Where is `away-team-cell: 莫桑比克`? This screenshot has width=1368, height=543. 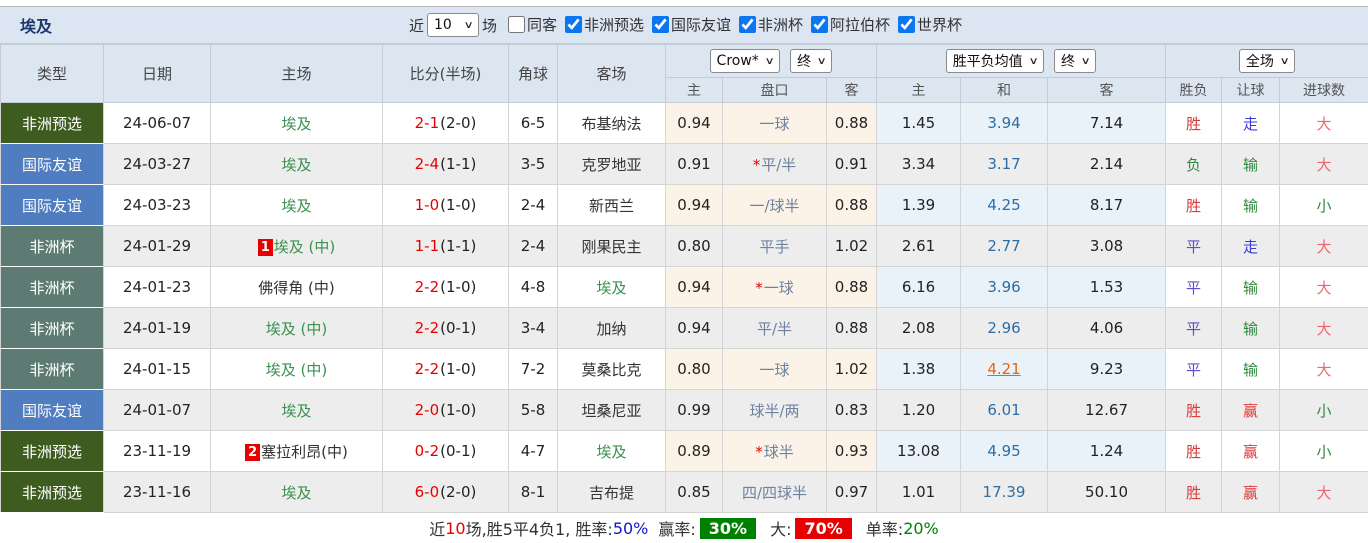
away-team-cell: 莫桑比克 is located at coordinates (612, 369).